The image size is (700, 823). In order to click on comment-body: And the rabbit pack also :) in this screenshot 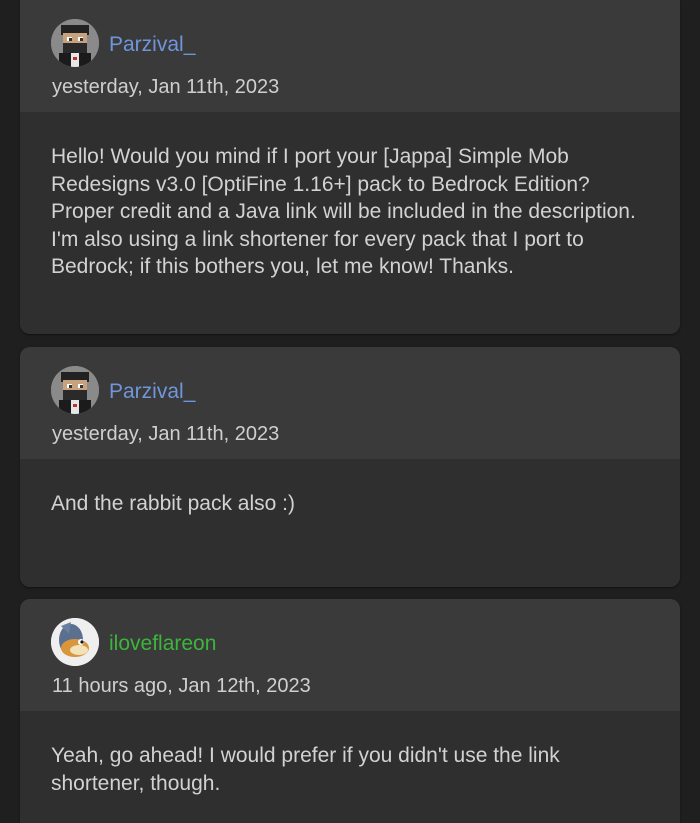, I will do `click(350, 523)`.